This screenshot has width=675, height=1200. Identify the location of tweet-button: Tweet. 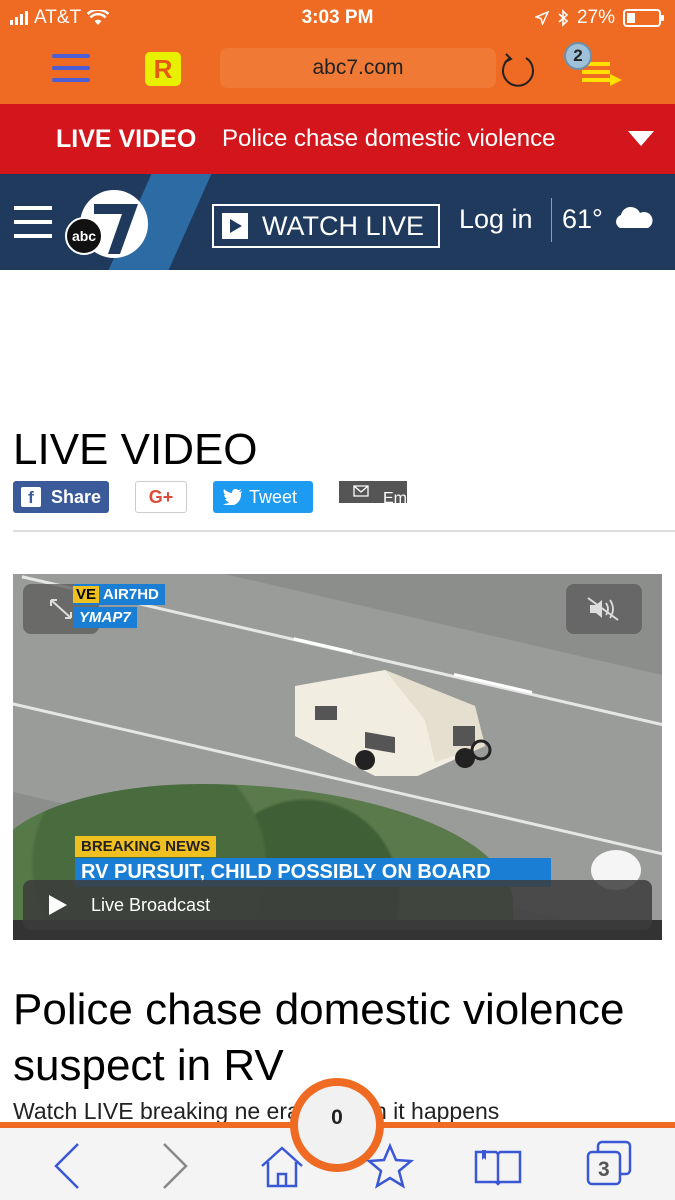
(263, 497).